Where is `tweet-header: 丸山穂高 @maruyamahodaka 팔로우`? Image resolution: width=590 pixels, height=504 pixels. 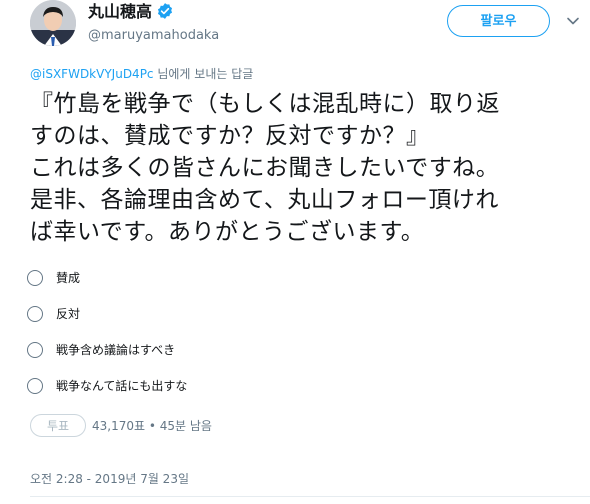 tweet-header: 丸山穂高 @maruyamahodaka 팔로우 is located at coordinates (310, 28).